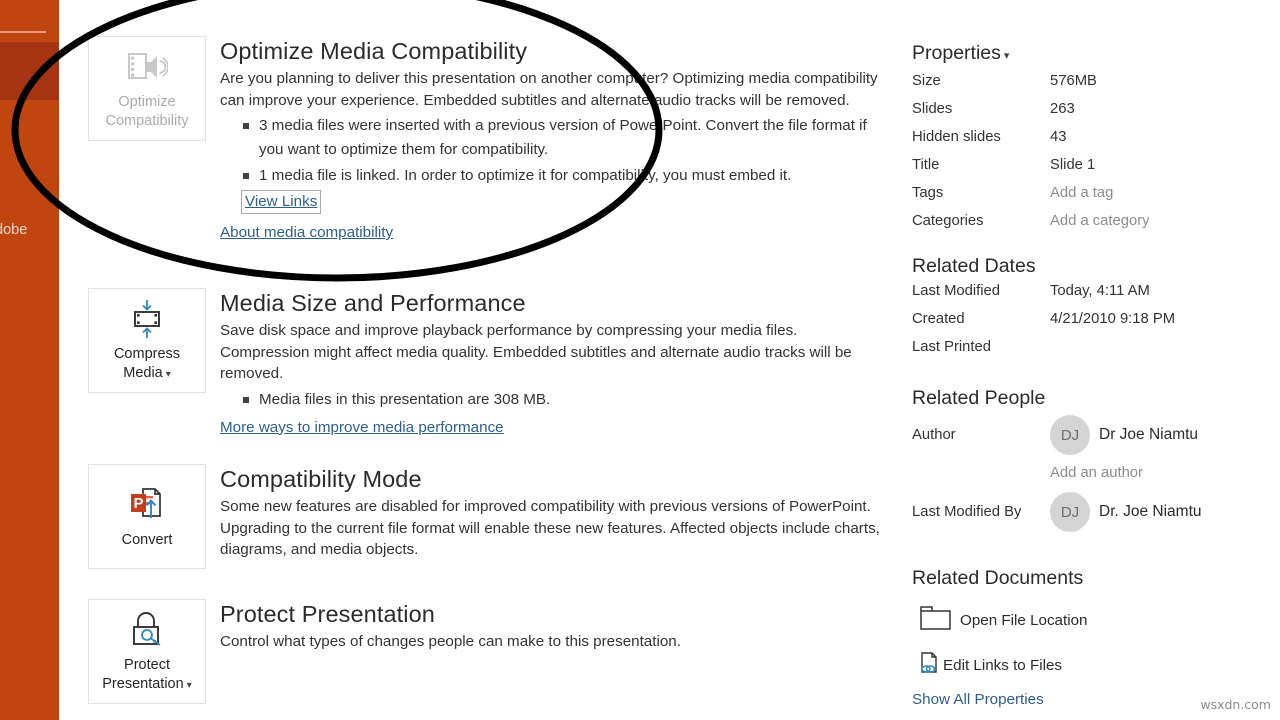  What do you see at coordinates (147, 353) in the screenshot?
I see `compress-media-label-line1: Compress` at bounding box center [147, 353].